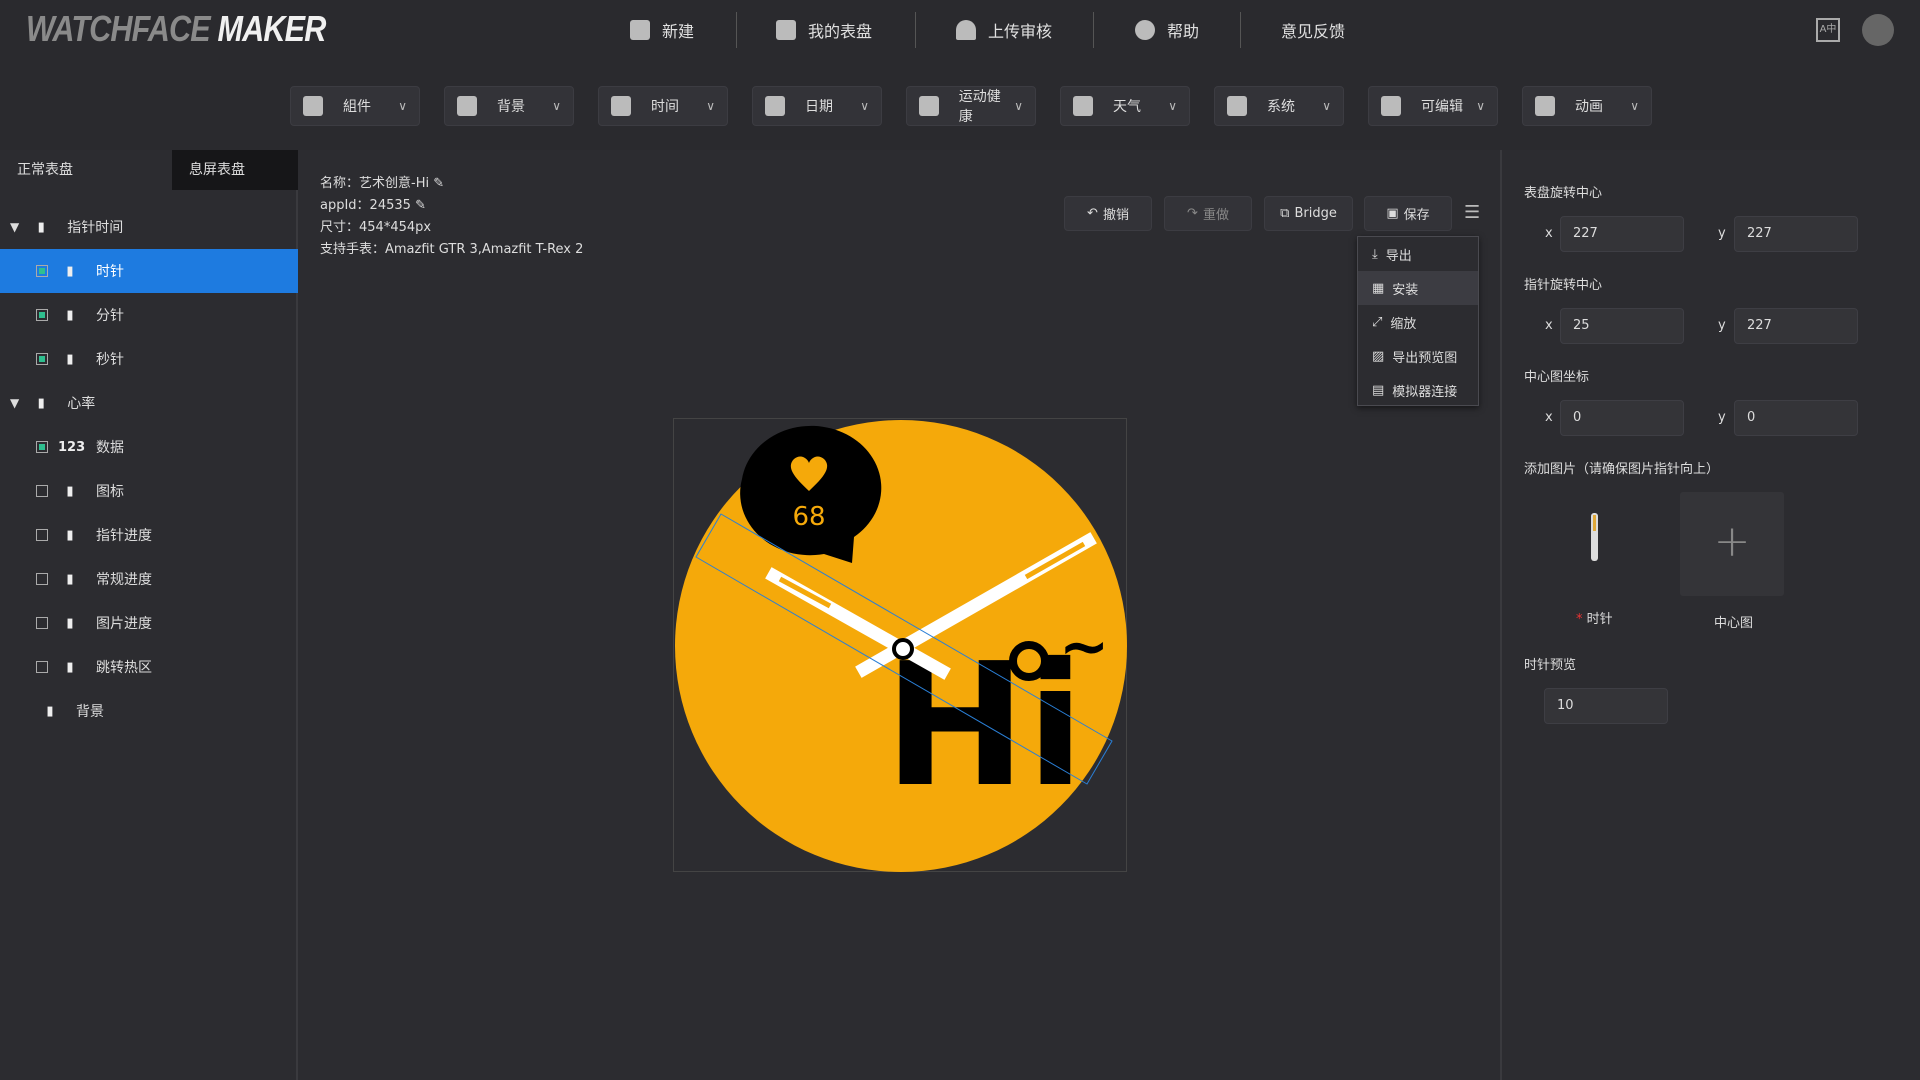 The image size is (1920, 1080). Describe the element at coordinates (373, 203) in the screenshot. I see `app-id: appId：24535 ✎` at that location.